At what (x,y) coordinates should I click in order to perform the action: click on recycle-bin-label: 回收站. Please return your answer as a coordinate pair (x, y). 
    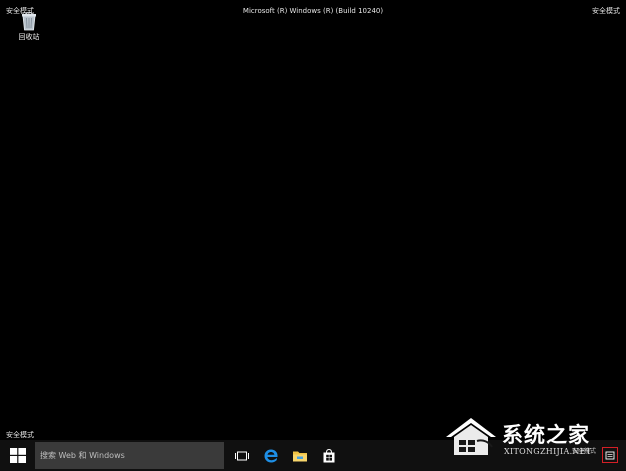
    Looking at the image, I should click on (29, 37).